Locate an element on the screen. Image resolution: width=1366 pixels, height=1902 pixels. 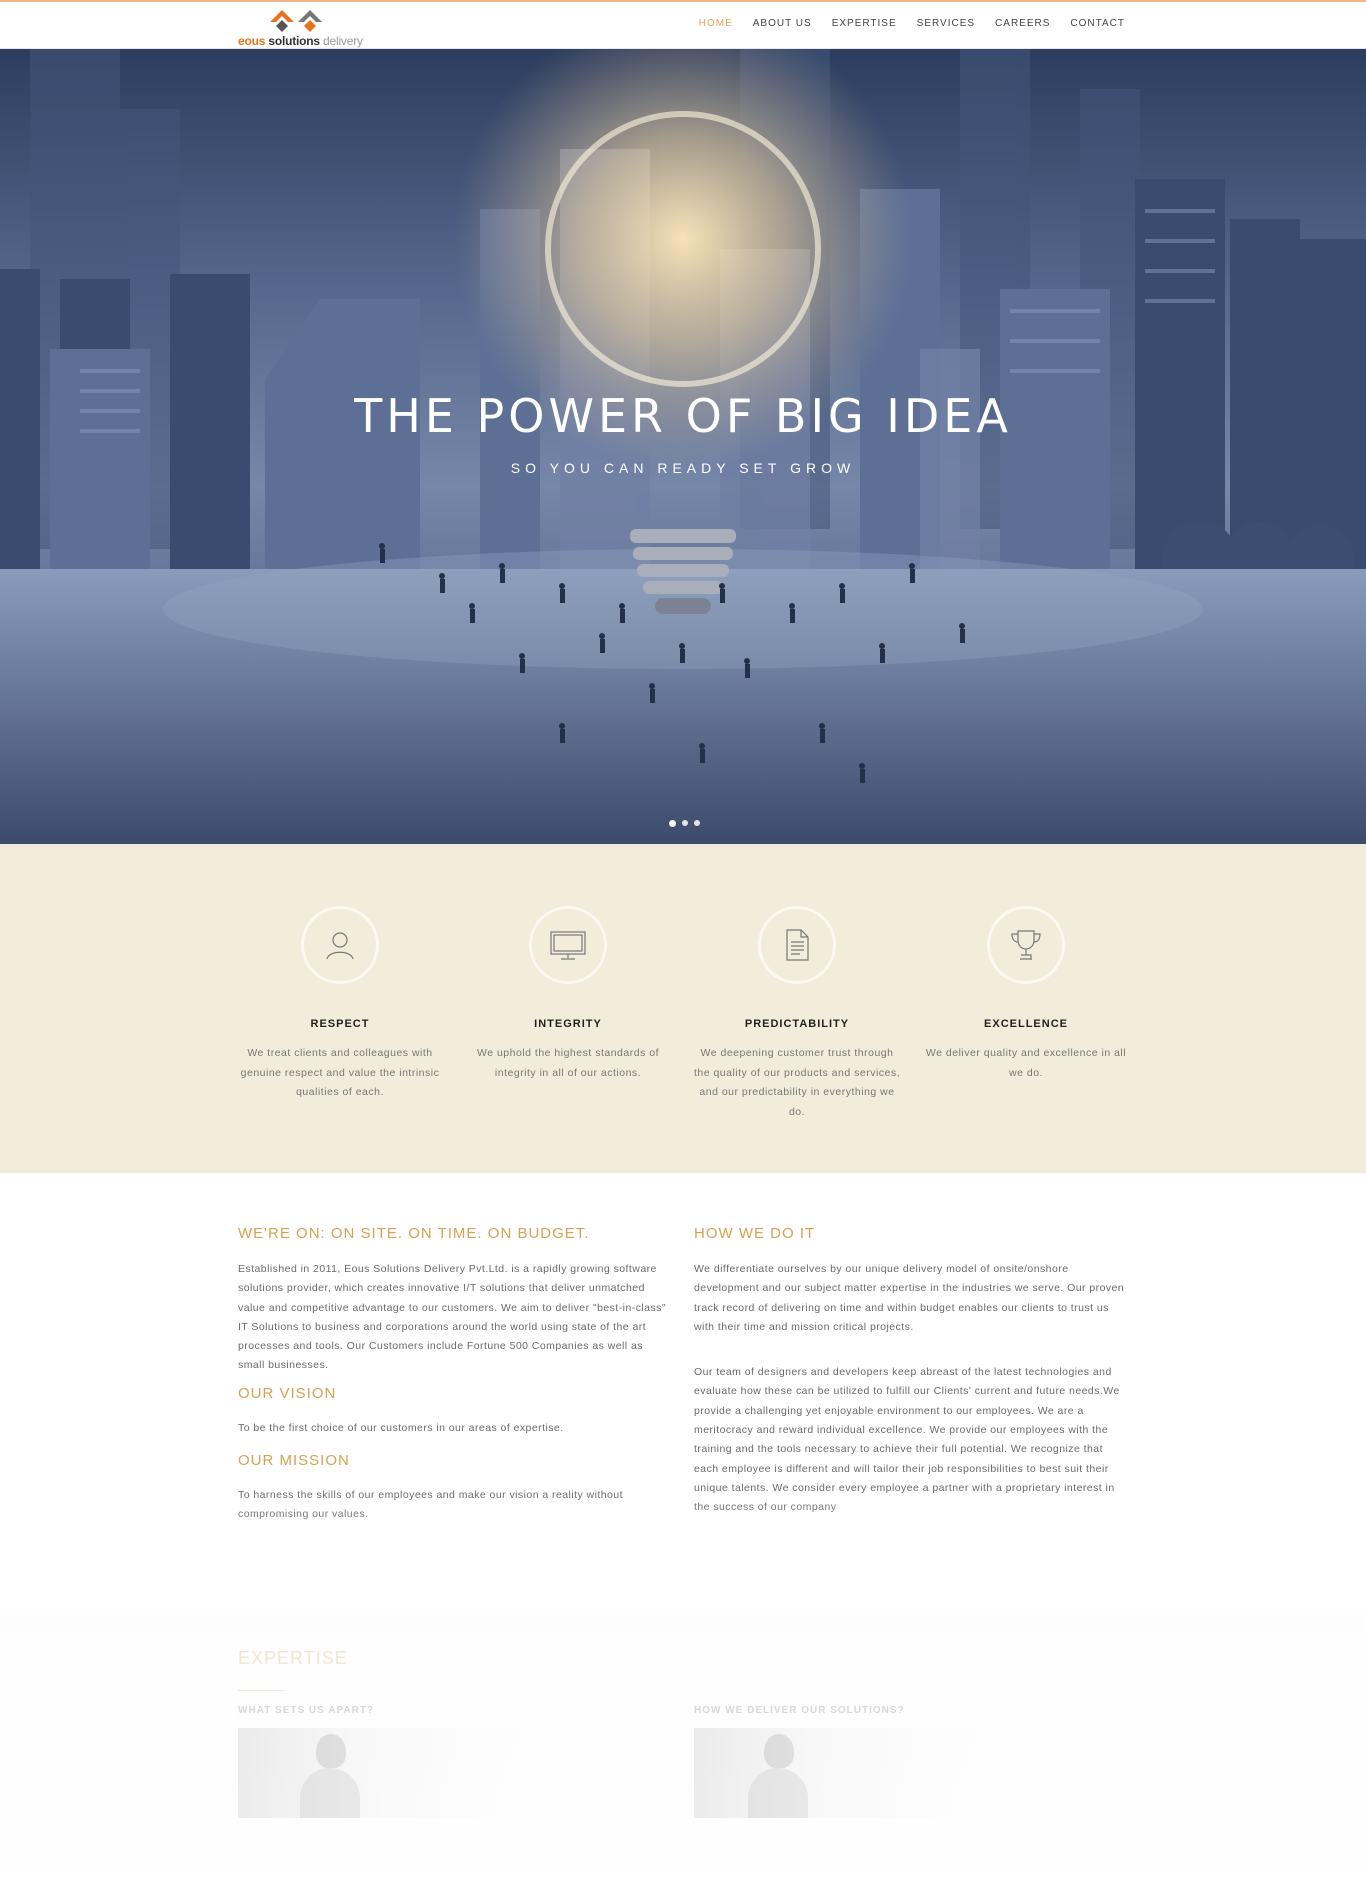
monitor-icon is located at coordinates (568, 945).